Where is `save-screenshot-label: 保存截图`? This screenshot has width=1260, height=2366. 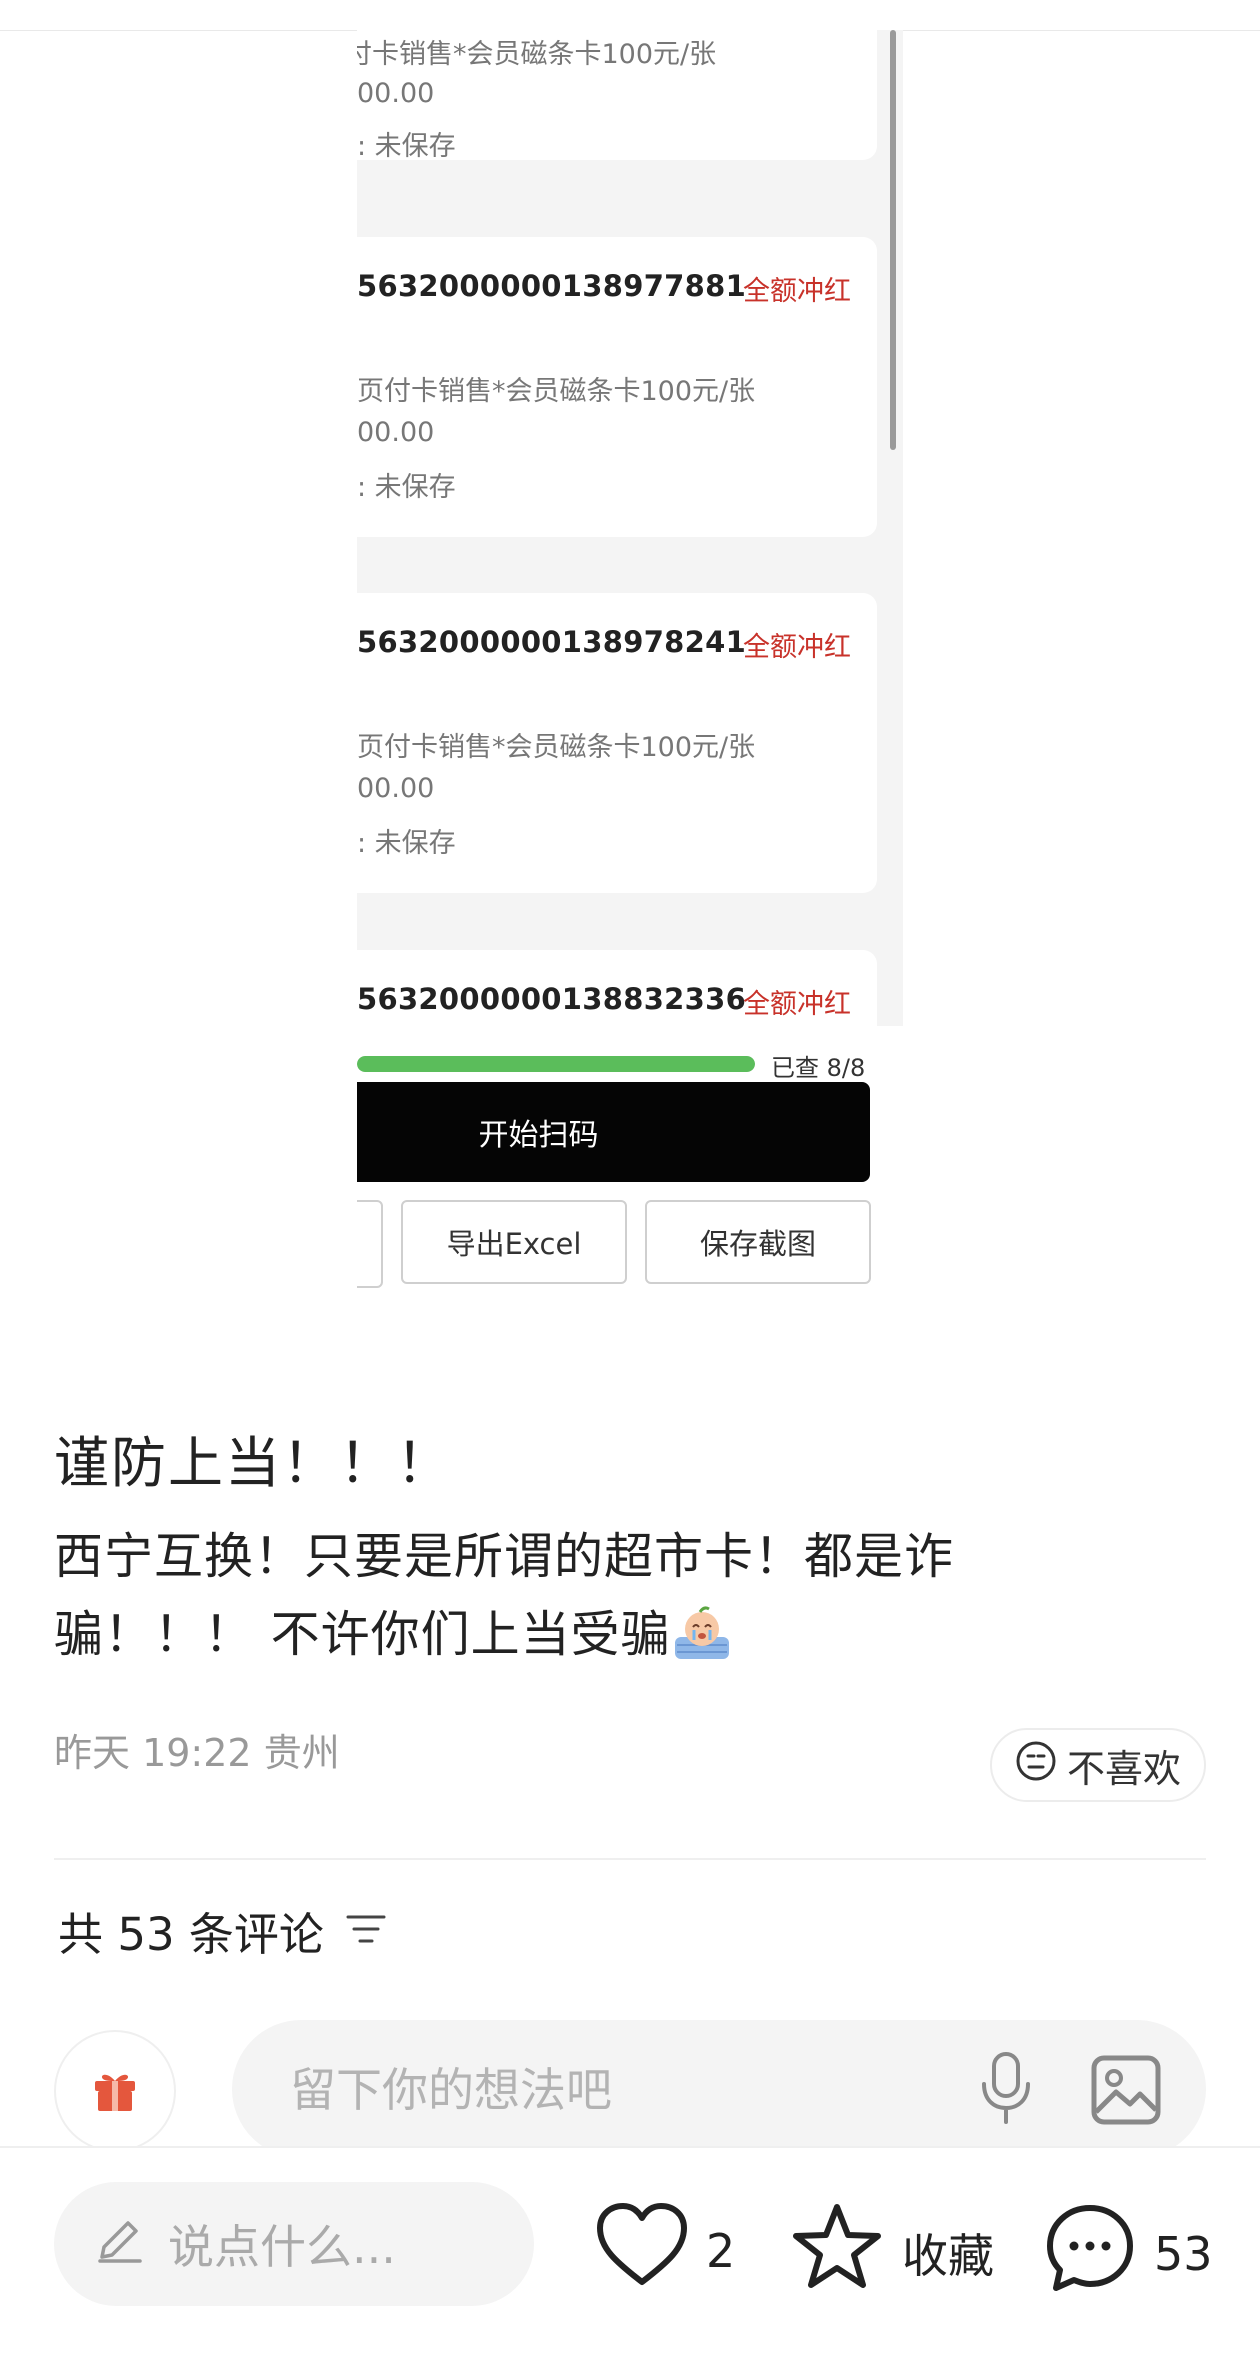 save-screenshot-label: 保存截图 is located at coordinates (757, 1244).